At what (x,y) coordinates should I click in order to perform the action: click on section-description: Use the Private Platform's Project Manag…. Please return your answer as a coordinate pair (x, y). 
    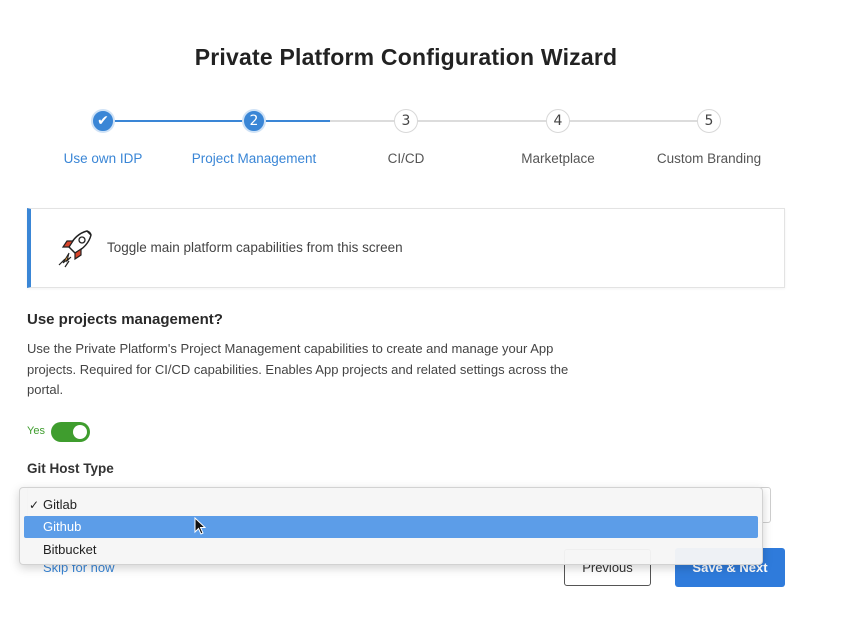
    Looking at the image, I should click on (298, 369).